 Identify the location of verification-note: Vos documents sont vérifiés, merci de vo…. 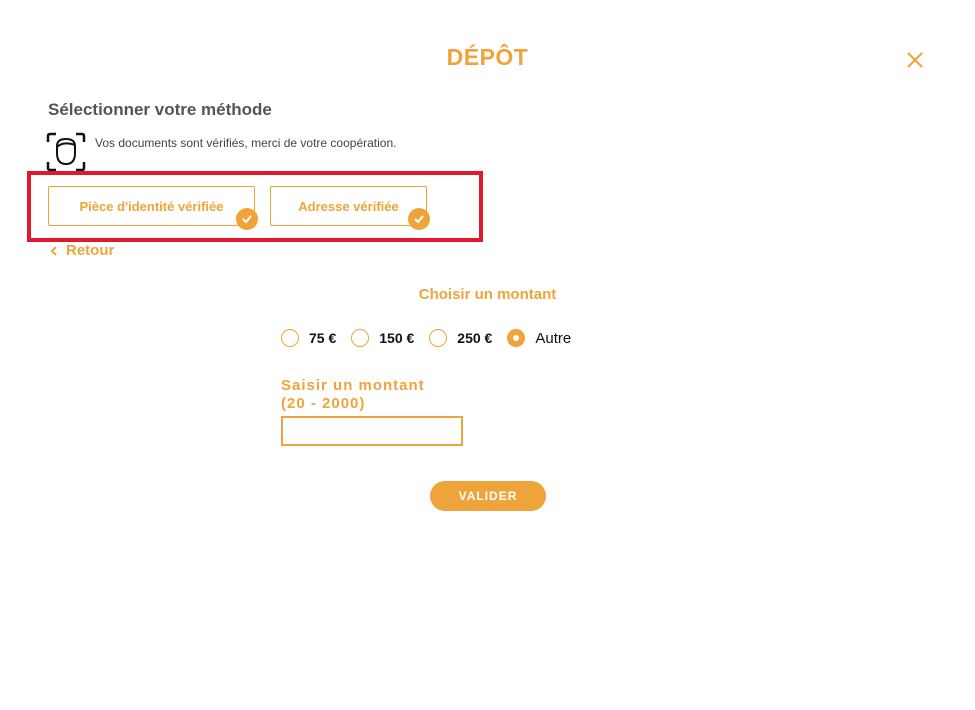
(246, 143).